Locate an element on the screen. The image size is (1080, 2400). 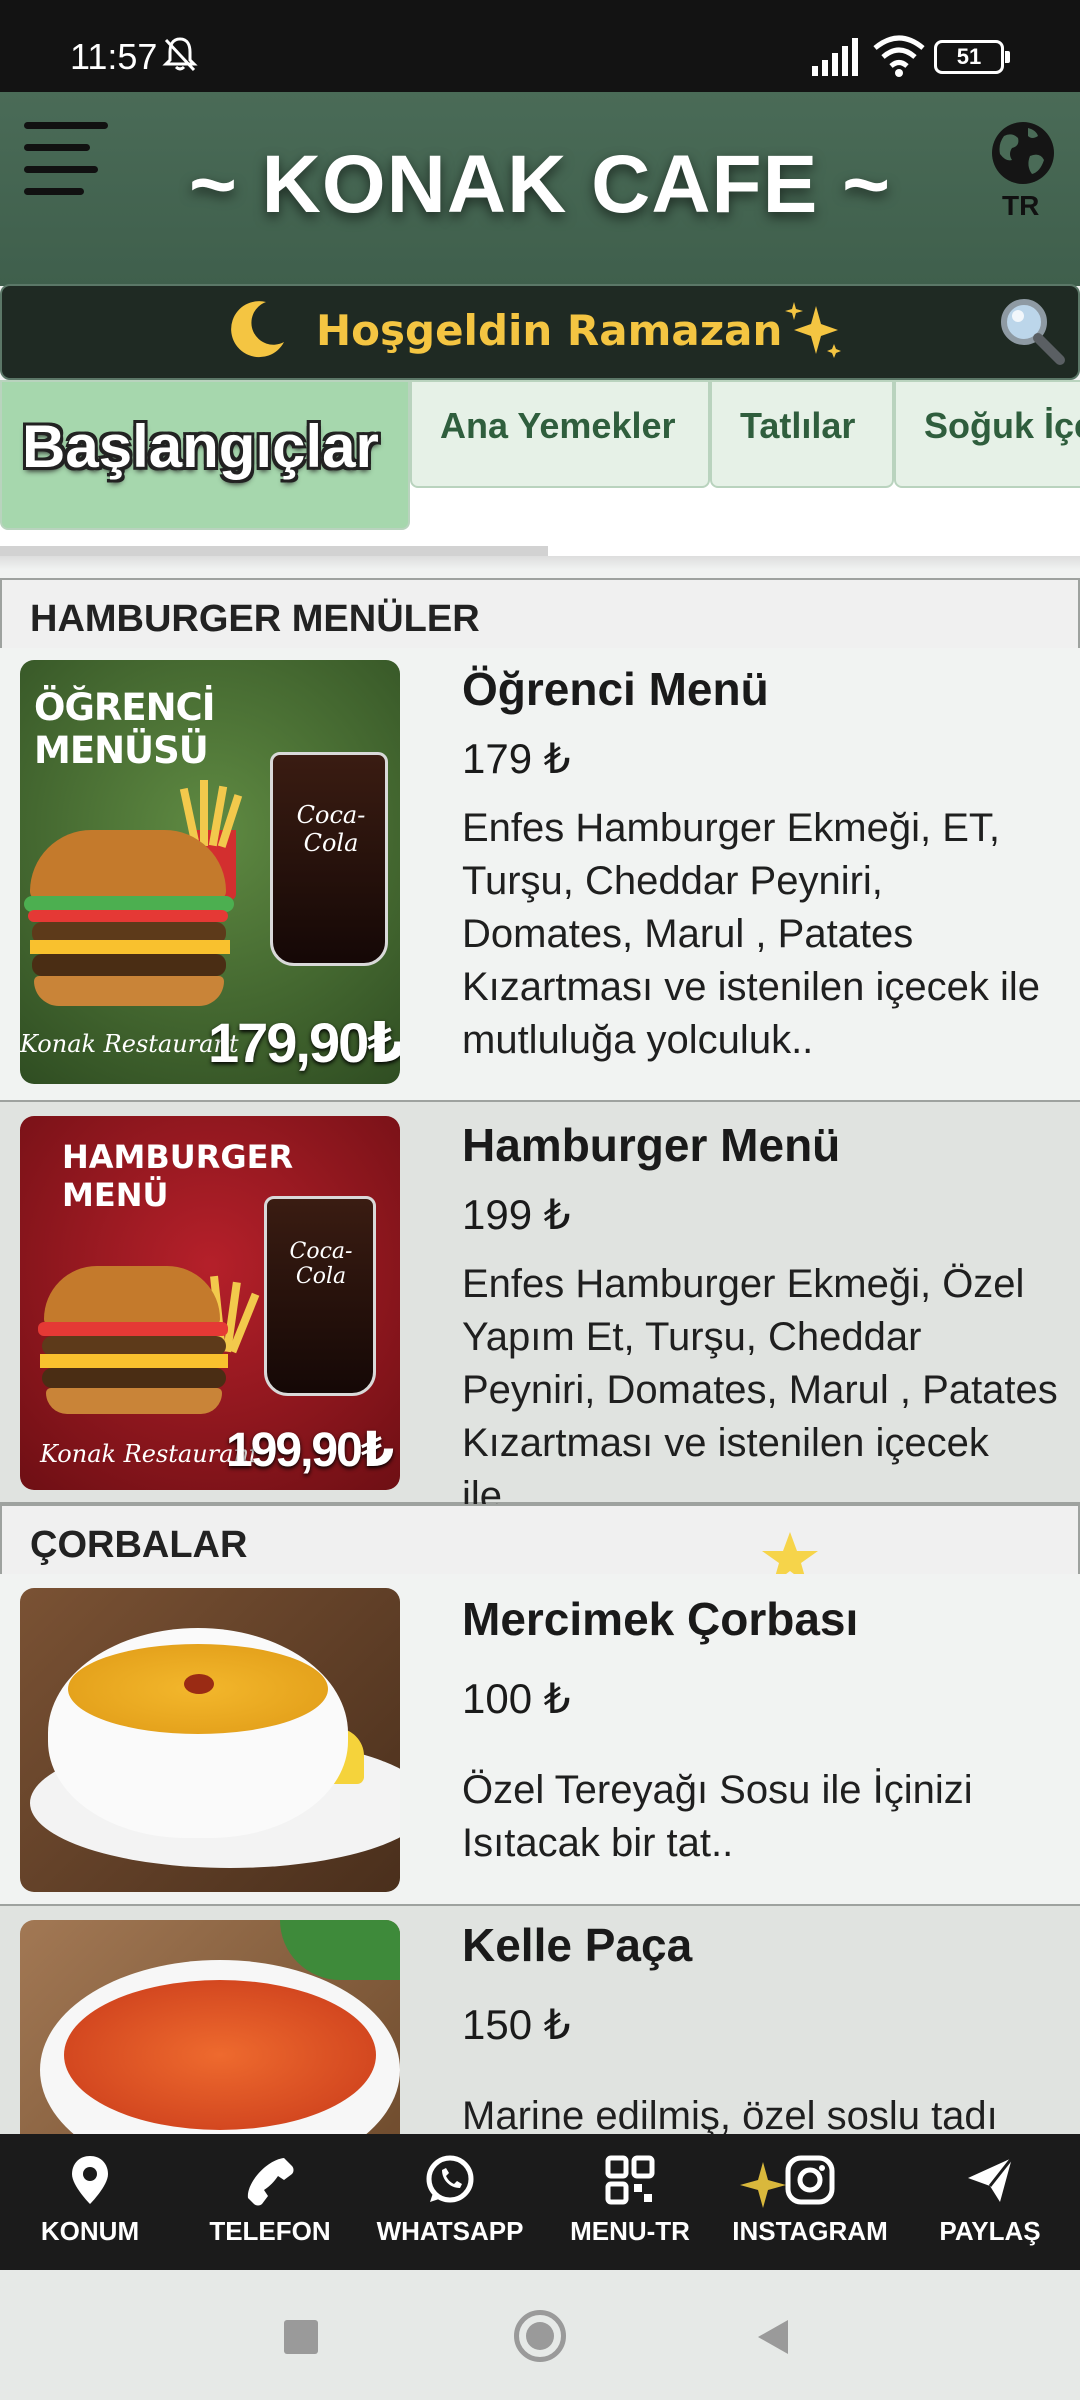
status-bar: 11:57 51 is located at coordinates (540, 46).